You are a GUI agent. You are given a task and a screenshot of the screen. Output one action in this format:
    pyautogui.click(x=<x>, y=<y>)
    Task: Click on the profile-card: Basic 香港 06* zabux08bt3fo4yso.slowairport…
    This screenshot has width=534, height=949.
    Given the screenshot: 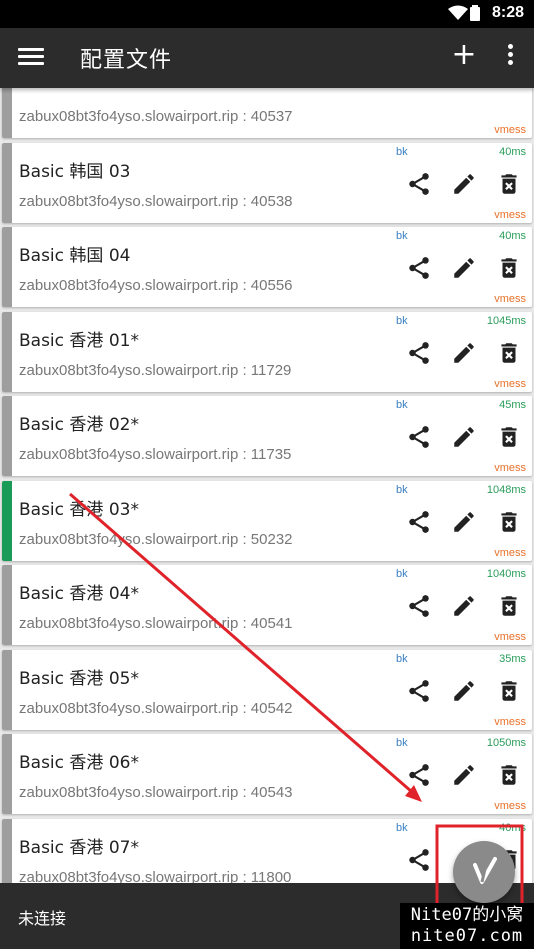 What is the action you would take?
    pyautogui.click(x=267, y=774)
    